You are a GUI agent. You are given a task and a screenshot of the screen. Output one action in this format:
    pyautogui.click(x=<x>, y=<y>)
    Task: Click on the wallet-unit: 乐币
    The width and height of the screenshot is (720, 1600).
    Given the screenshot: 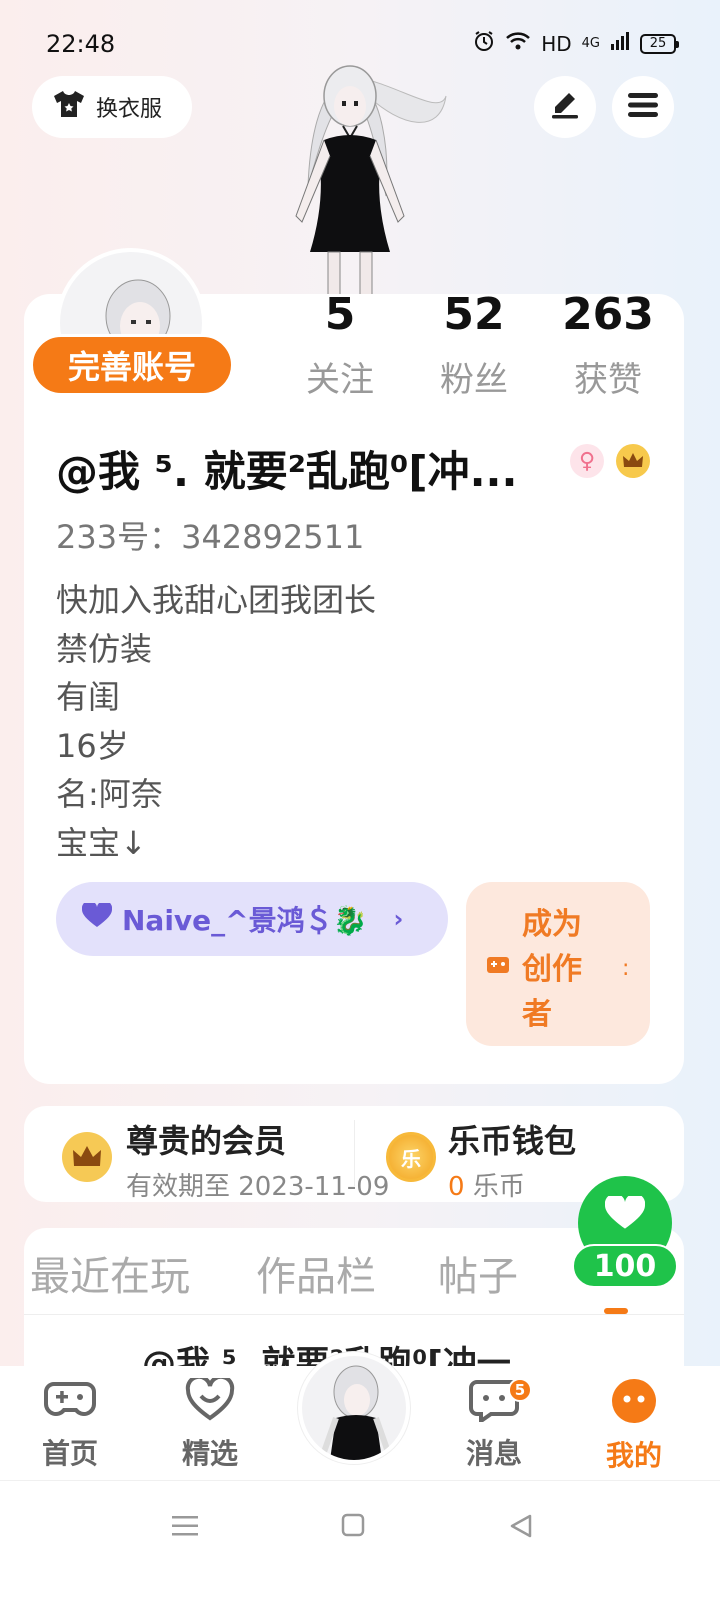 What is the action you would take?
    pyautogui.click(x=498, y=1187)
    